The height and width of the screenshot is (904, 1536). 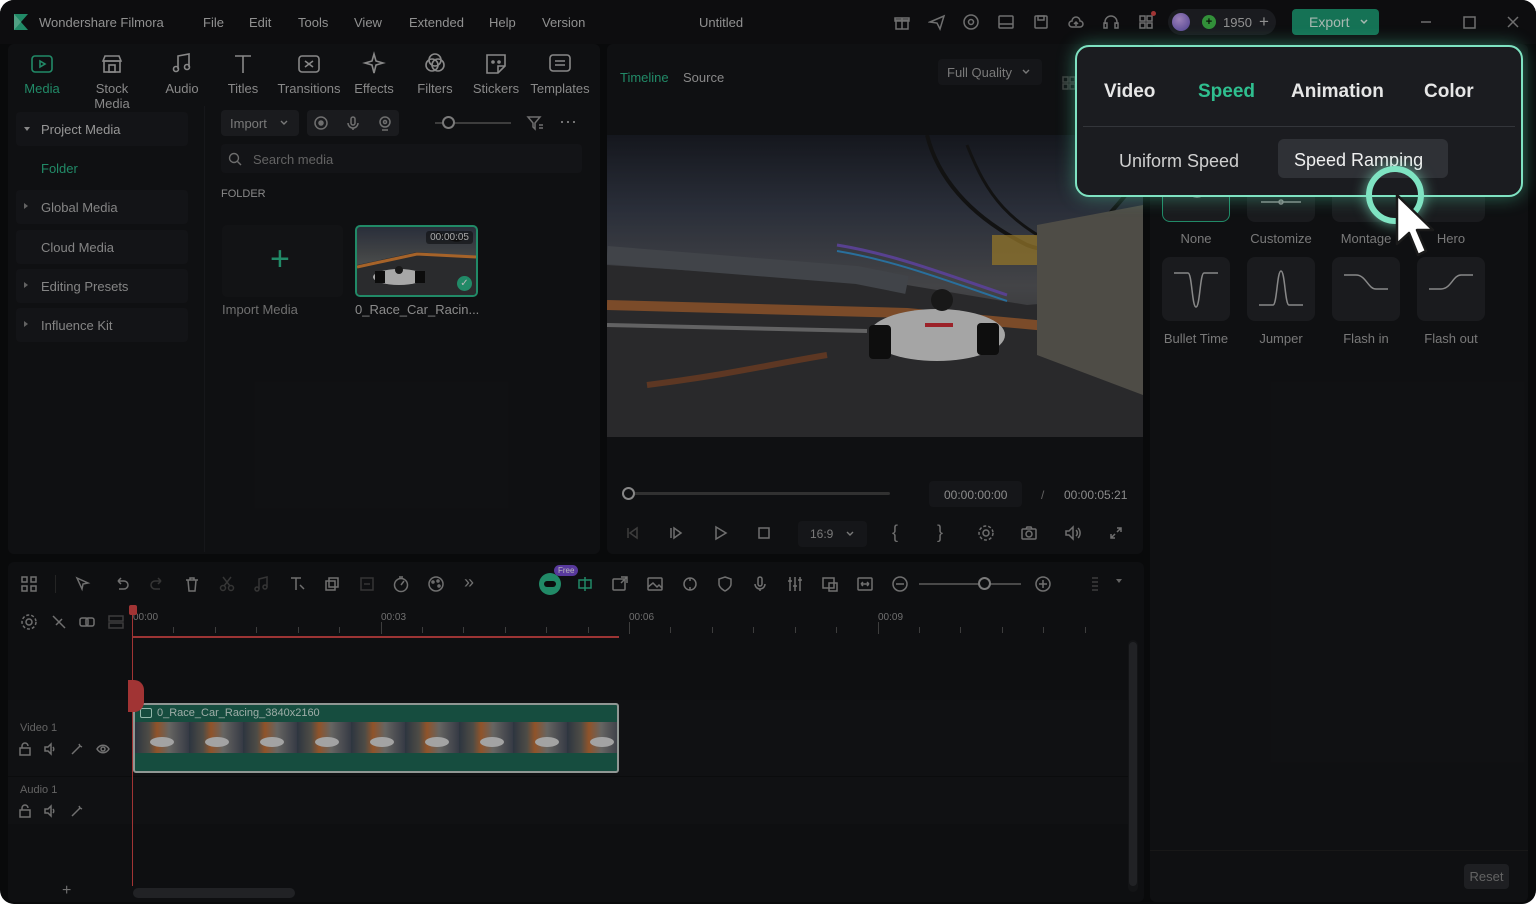 I want to click on tab-video: Video, so click(x=1129, y=92).